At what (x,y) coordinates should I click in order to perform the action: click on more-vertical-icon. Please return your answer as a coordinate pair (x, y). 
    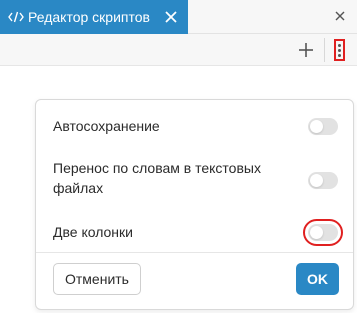
    Looking at the image, I should click on (339, 50).